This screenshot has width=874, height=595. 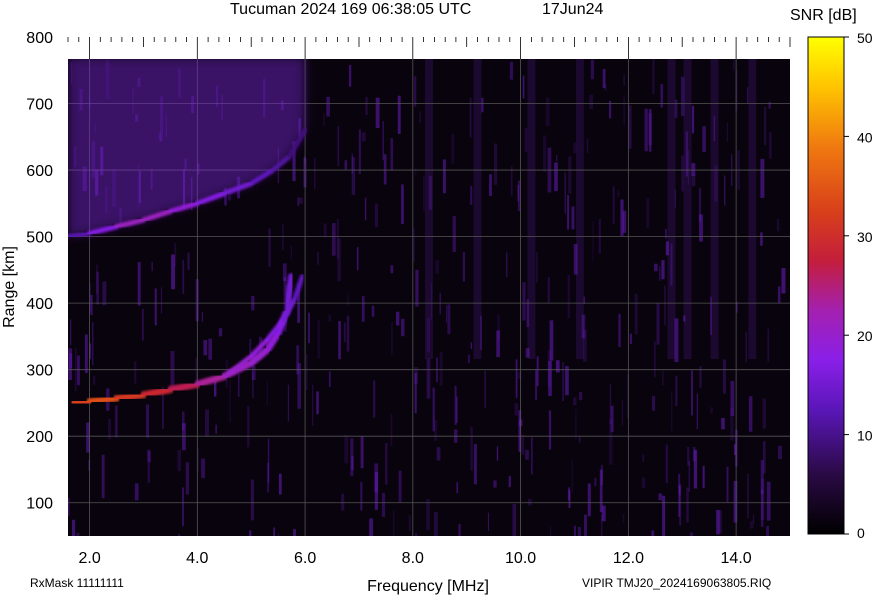 I want to click on x-tick-label: 10.0, so click(x=520, y=558).